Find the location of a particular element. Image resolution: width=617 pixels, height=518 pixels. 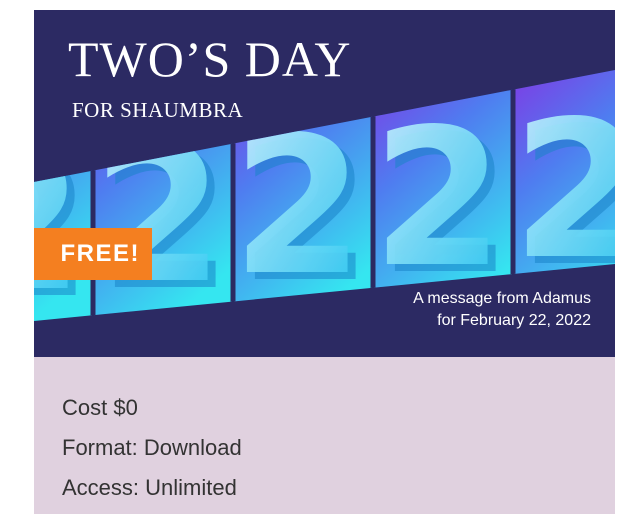

message-line-1: A message from Adamus is located at coordinates (502, 298).